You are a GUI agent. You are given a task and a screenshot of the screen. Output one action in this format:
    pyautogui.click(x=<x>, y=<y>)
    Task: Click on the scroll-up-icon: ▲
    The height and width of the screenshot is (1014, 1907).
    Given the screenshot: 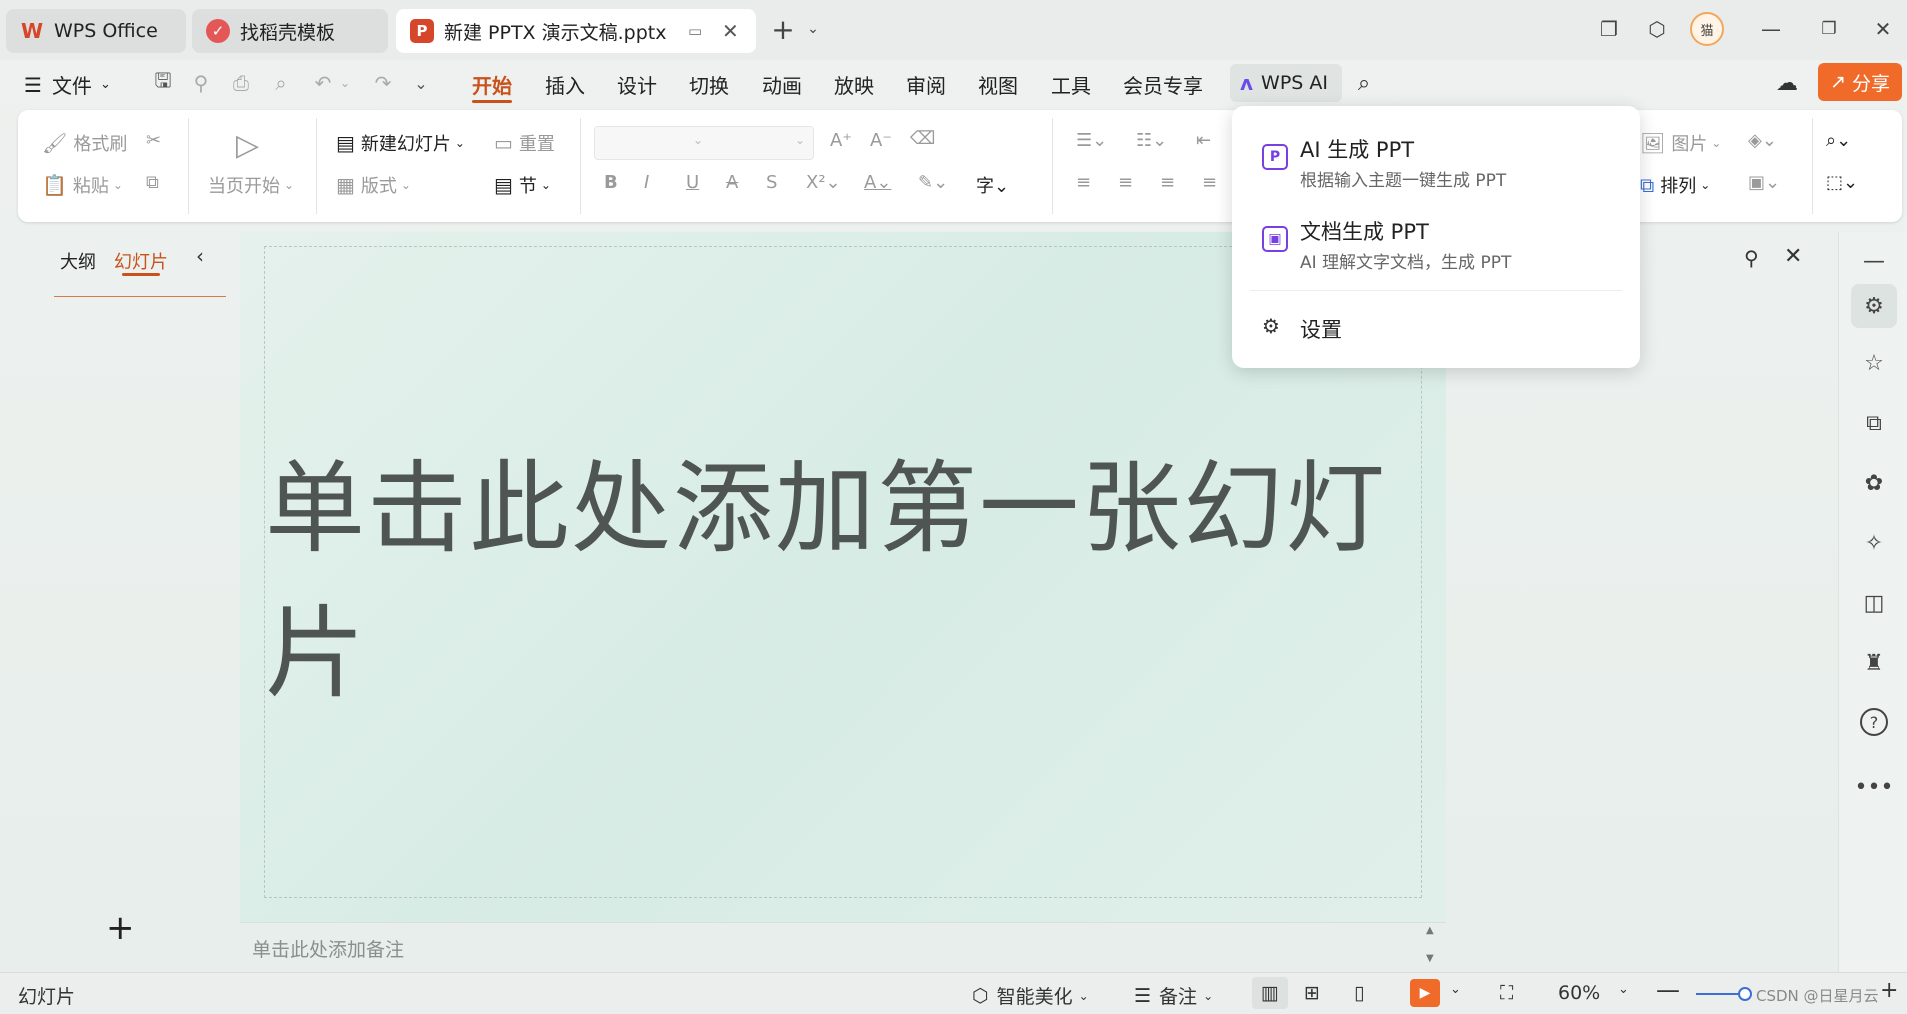 What is the action you would take?
    pyautogui.click(x=1430, y=930)
    